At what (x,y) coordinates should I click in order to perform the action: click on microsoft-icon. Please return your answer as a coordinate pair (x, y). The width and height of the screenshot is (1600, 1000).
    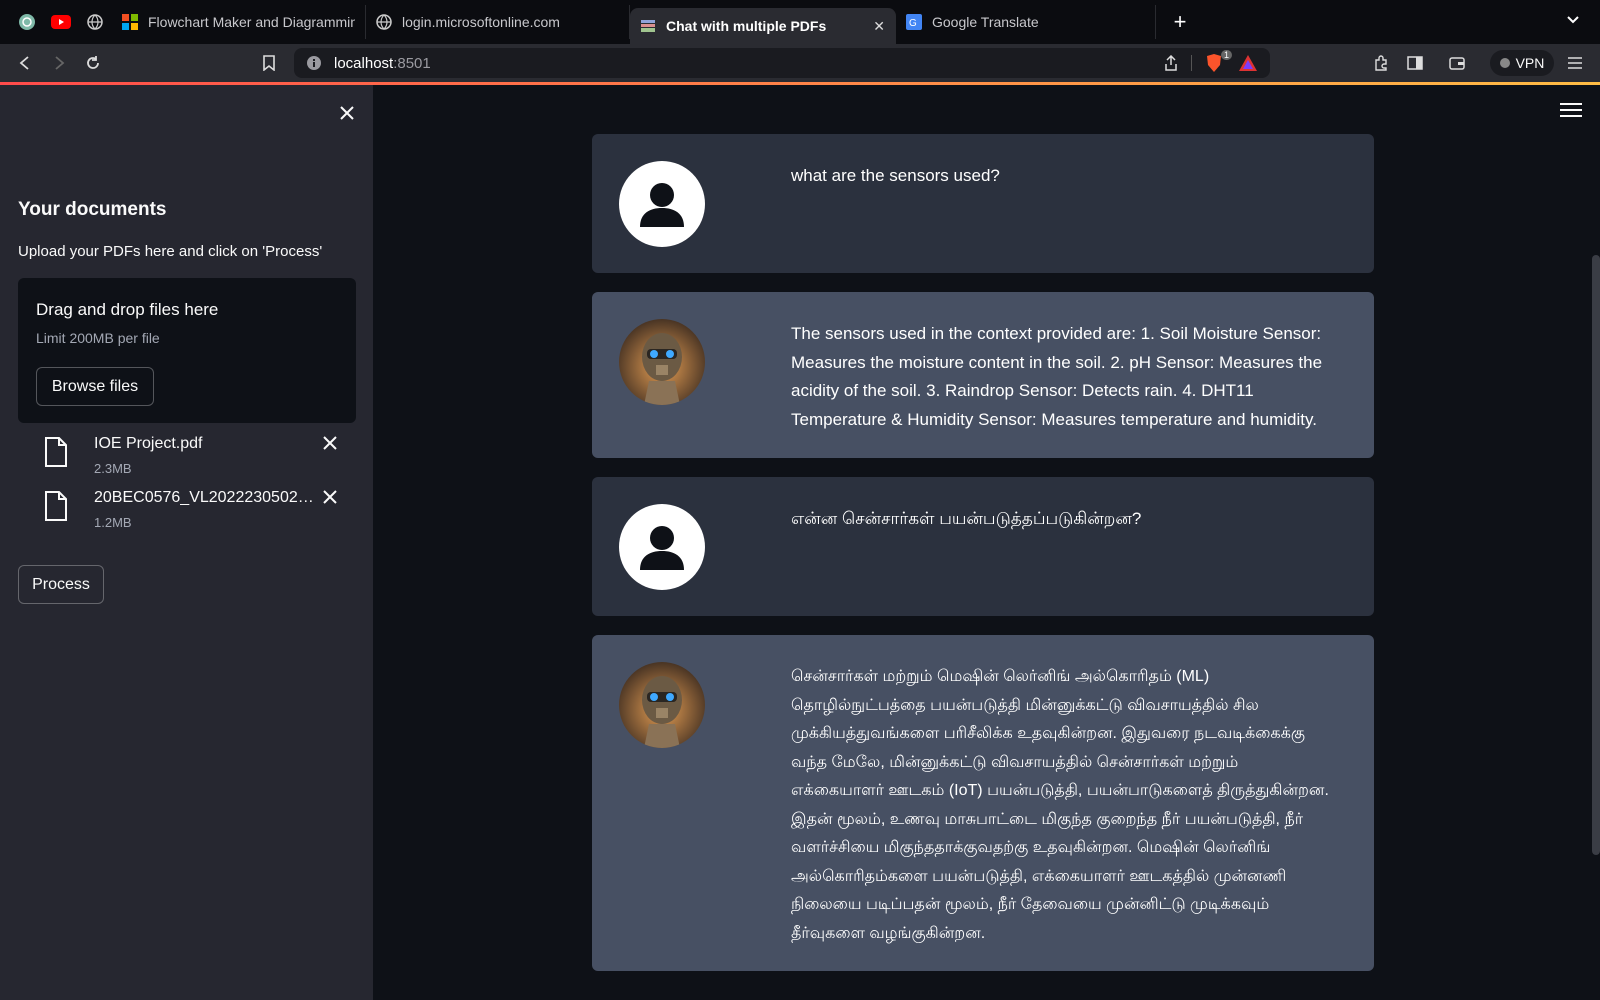
    Looking at the image, I should click on (130, 22).